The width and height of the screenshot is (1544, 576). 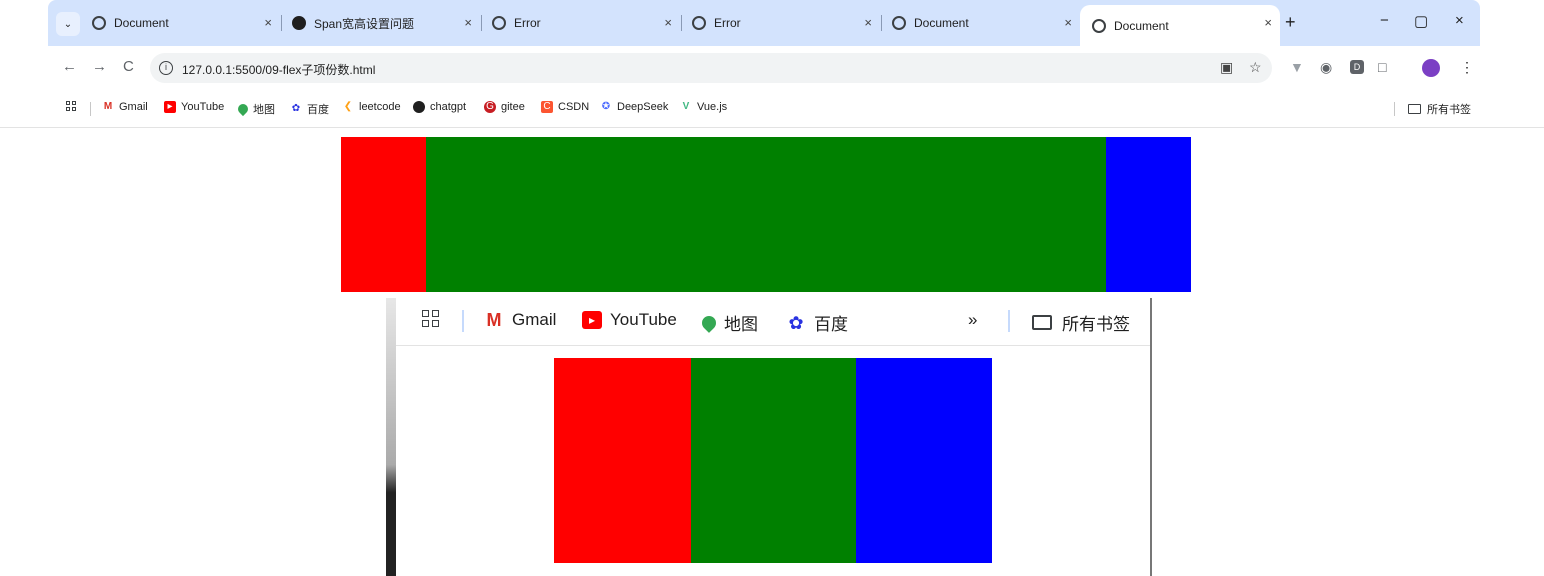 I want to click on close-window-button: ×, so click(x=1459, y=20).